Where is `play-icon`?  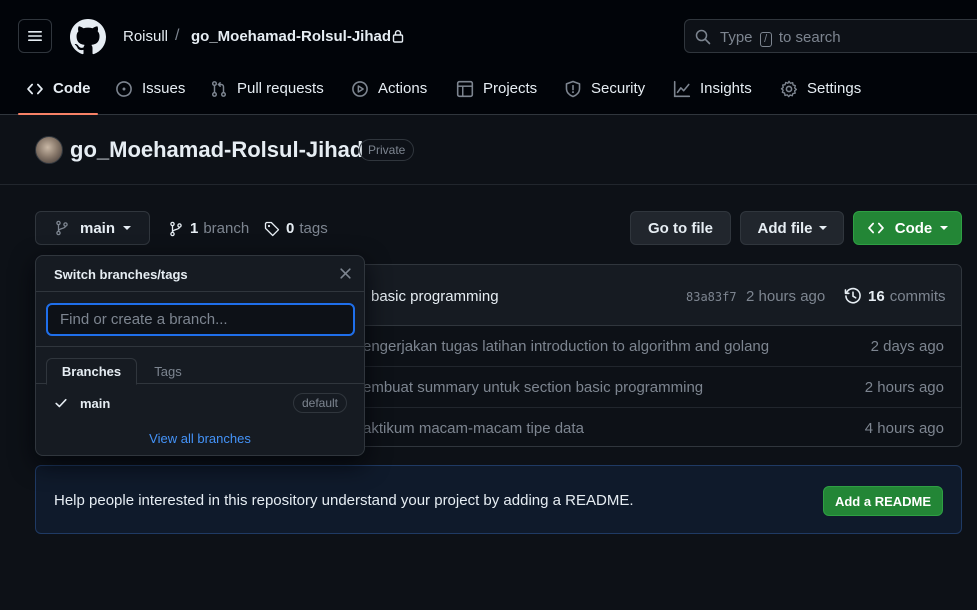 play-icon is located at coordinates (360, 89).